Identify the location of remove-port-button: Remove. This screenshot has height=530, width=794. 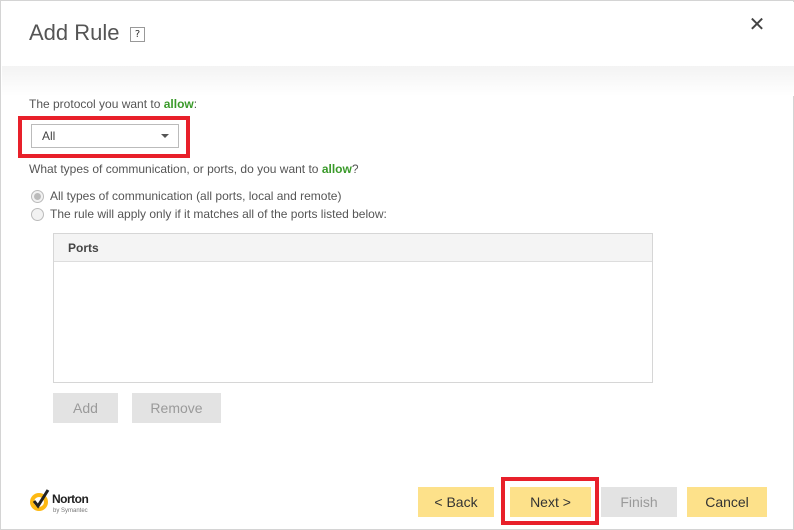
(176, 408).